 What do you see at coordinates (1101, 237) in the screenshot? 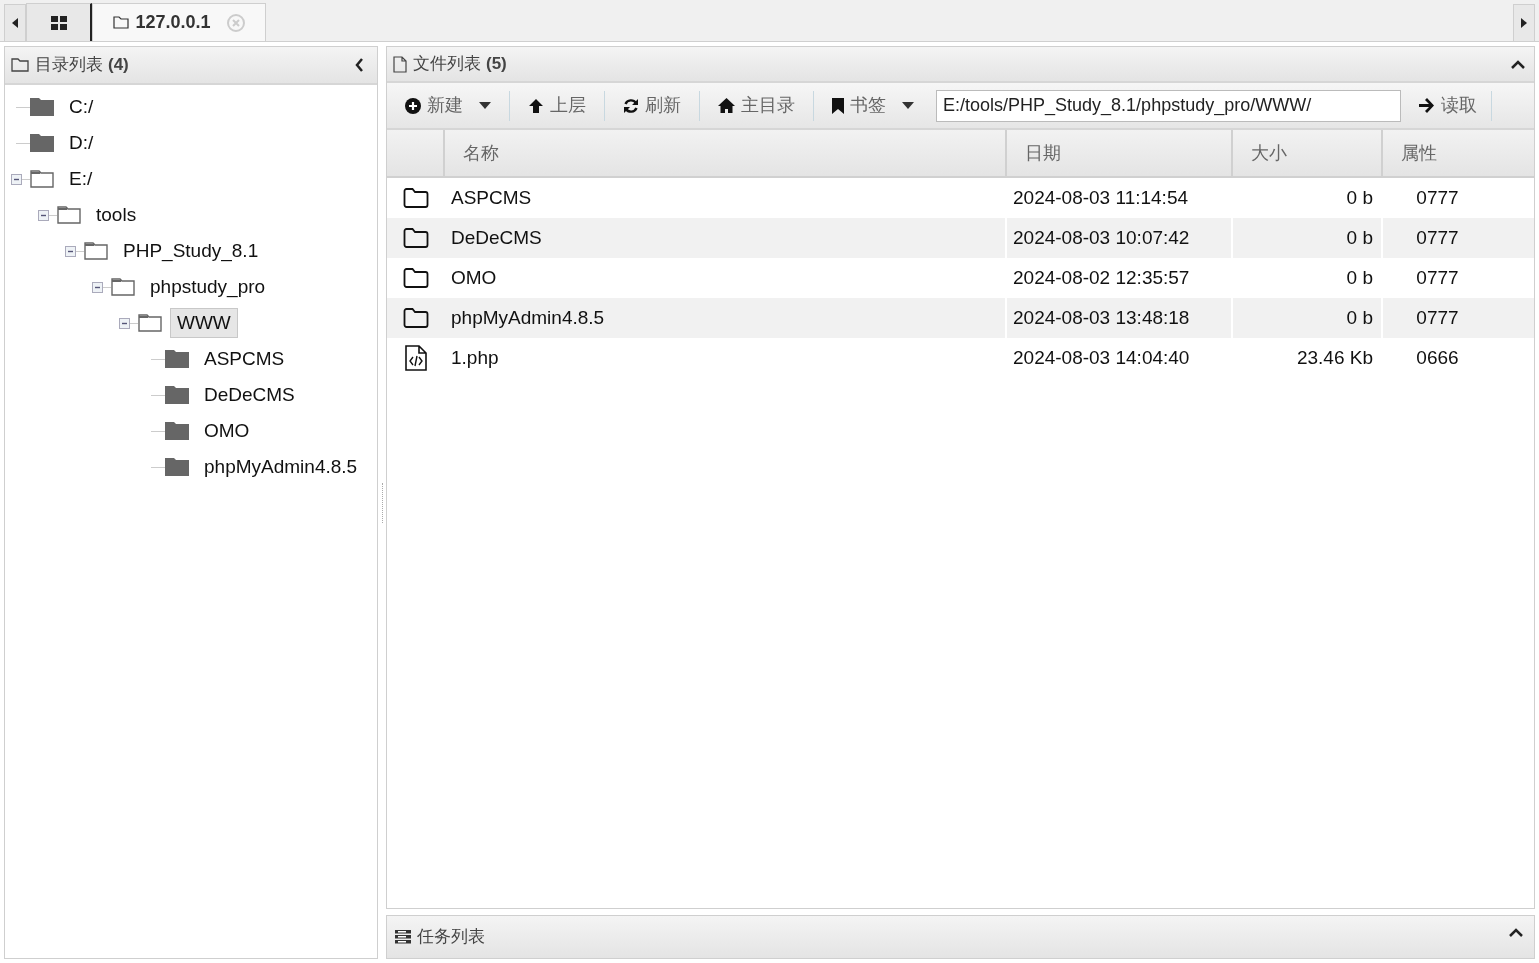
I see `table-cell-text: 2024-08-03 10:07:42` at bounding box center [1101, 237].